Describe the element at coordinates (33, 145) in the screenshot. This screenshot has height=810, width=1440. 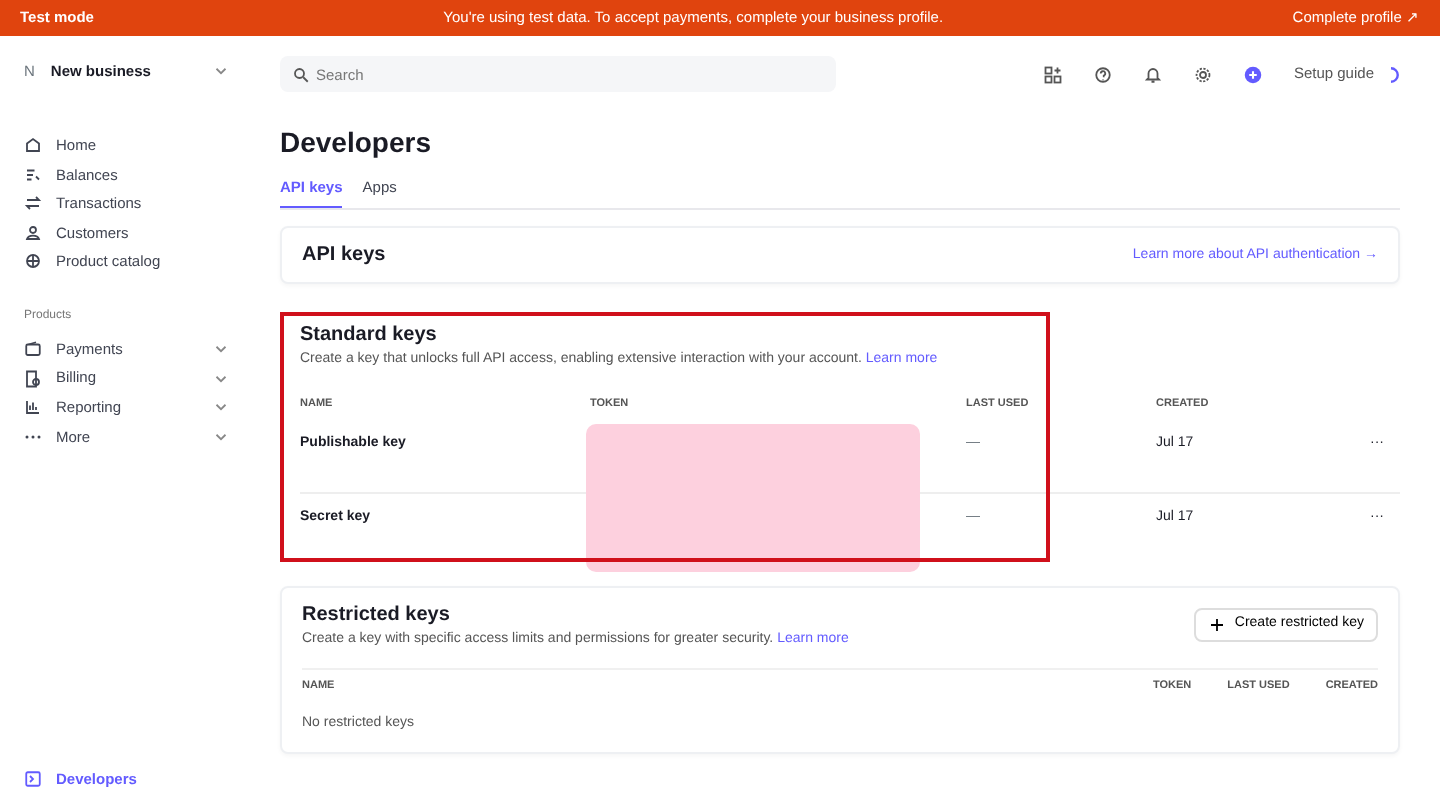
I see `house-icon` at that location.